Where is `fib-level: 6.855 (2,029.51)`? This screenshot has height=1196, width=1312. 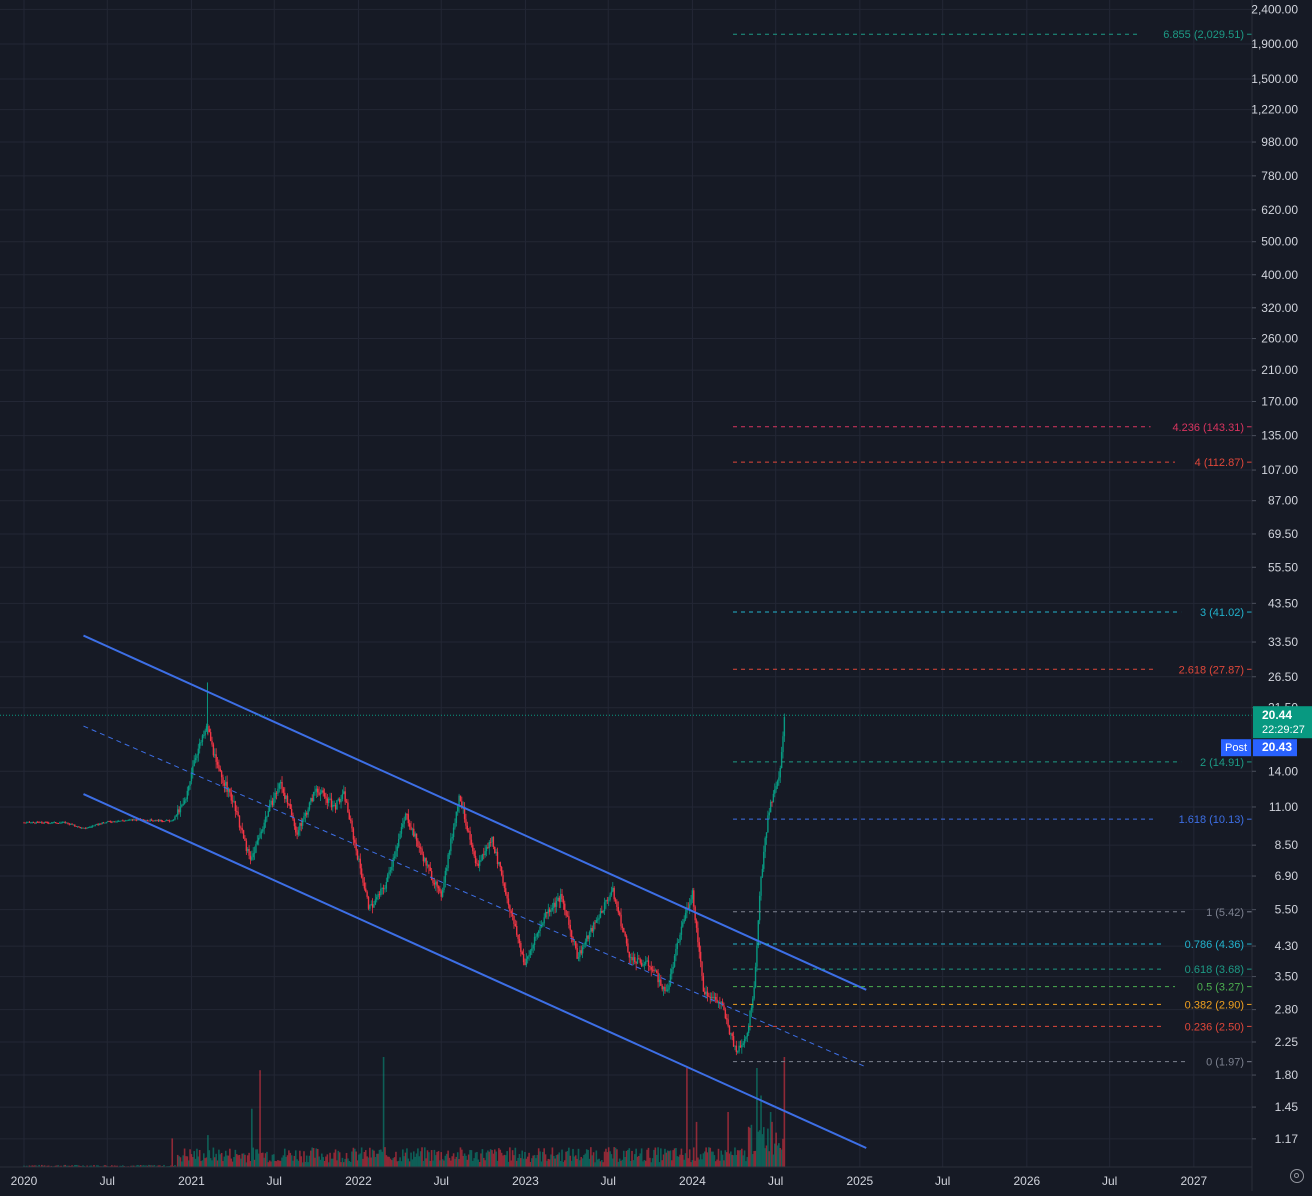 fib-level: 6.855 (2,029.51) is located at coordinates (992, 35).